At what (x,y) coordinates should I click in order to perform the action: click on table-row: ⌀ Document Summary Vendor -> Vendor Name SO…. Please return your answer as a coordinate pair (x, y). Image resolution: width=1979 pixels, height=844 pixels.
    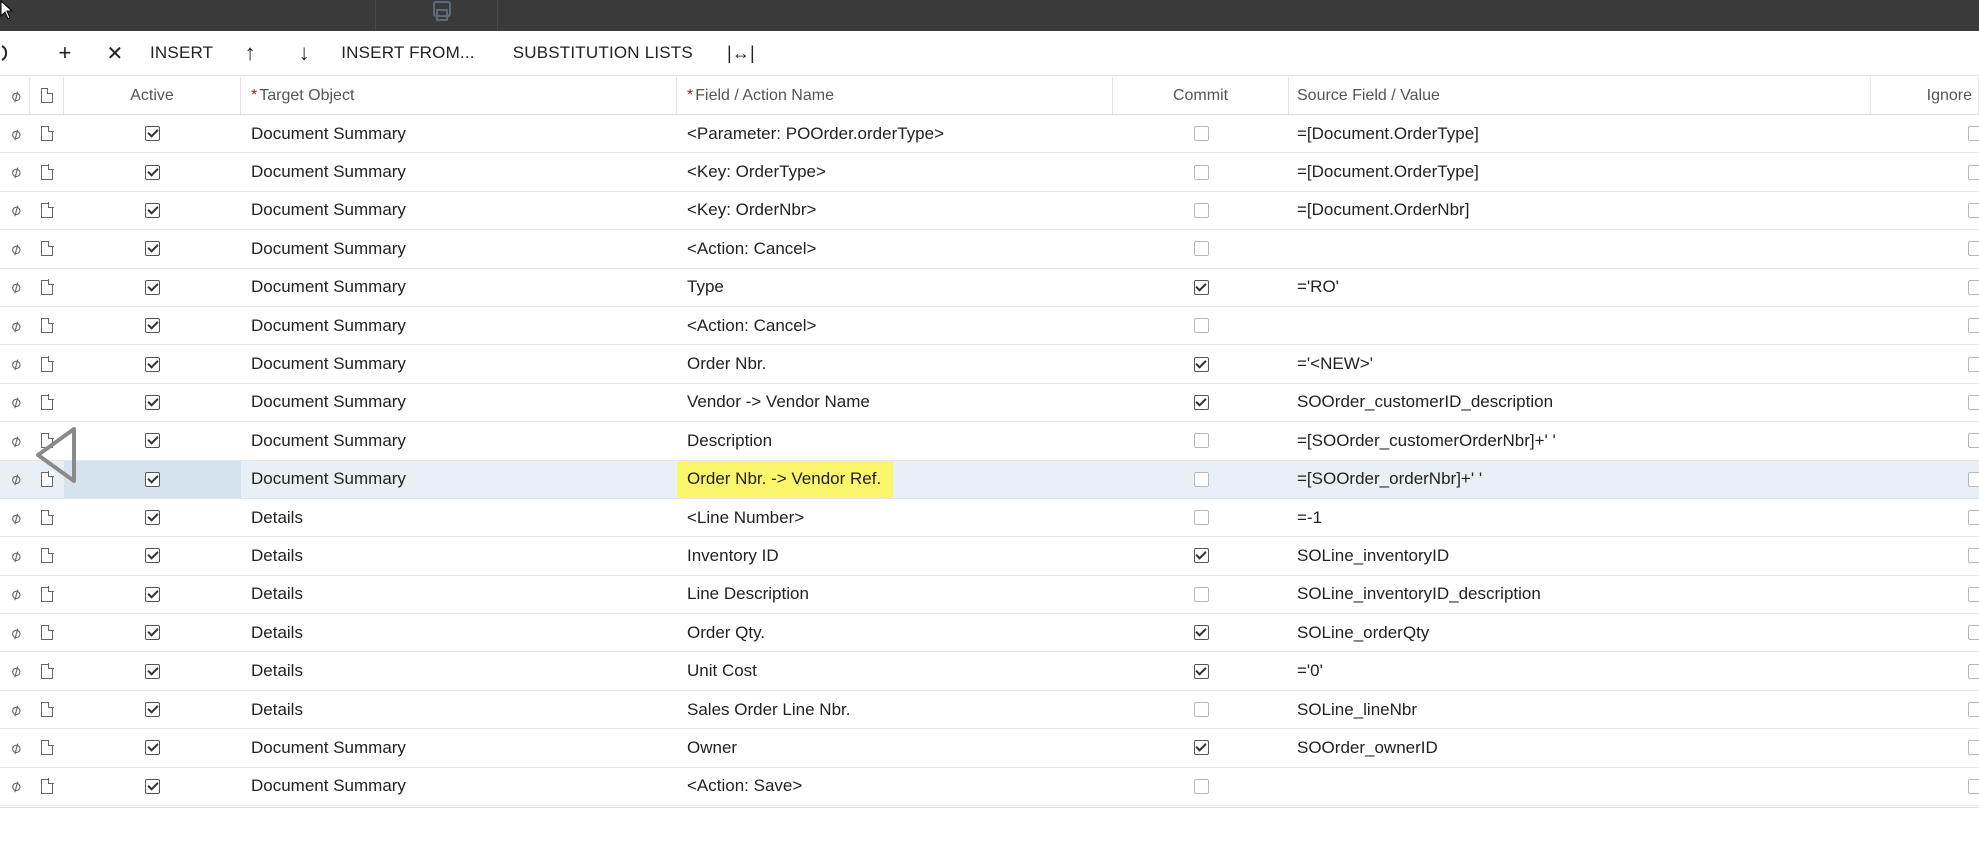
    Looking at the image, I should click on (989, 403).